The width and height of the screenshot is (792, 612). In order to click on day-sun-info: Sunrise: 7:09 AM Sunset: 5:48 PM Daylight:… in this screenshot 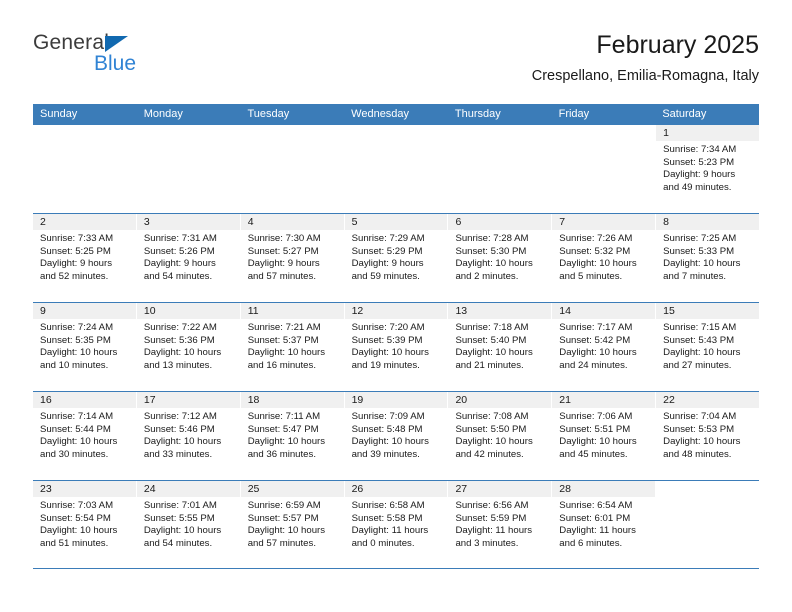, I will do `click(396, 434)`.